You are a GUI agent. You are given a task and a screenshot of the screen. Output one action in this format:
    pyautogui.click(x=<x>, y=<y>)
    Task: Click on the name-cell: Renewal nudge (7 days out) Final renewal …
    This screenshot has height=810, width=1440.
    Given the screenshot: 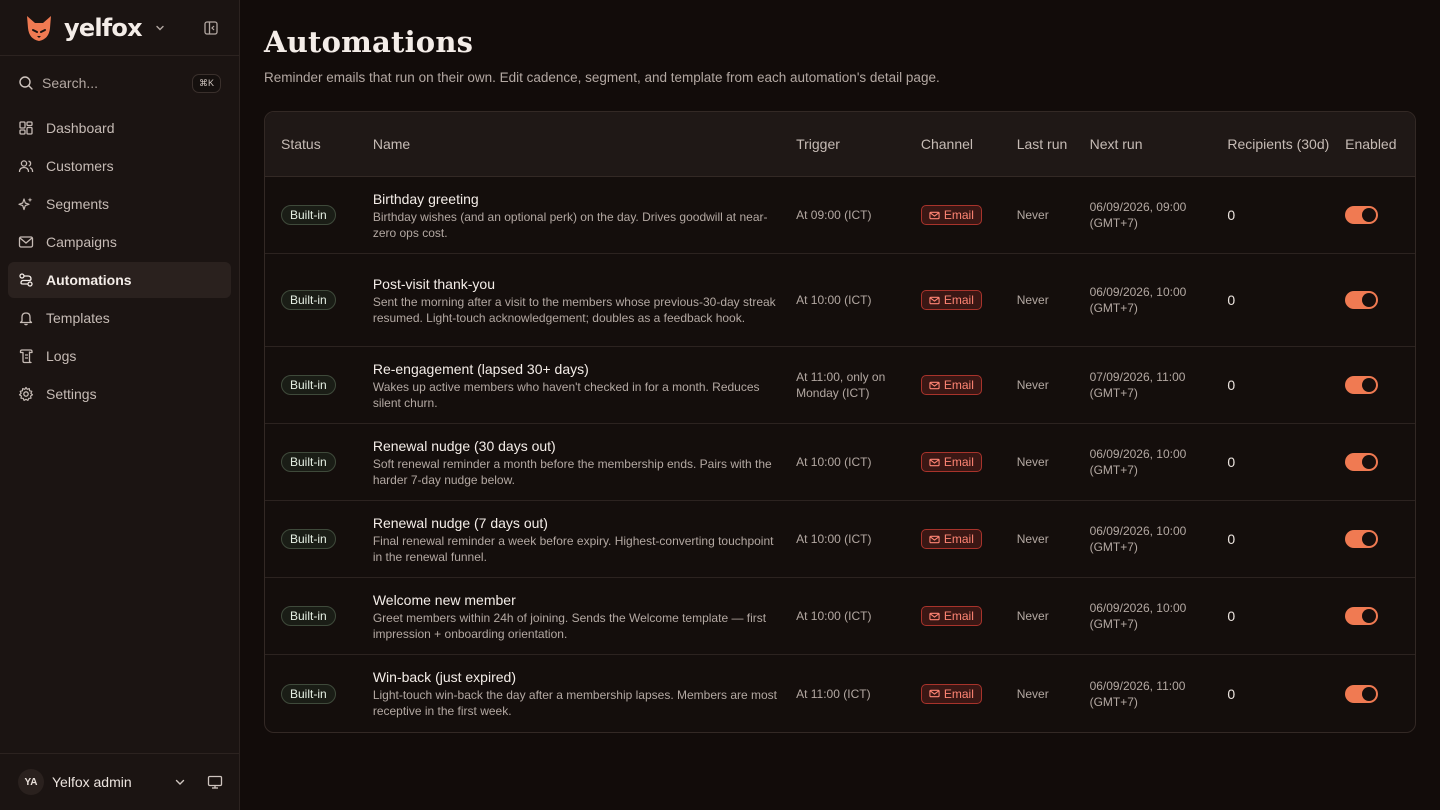 What is the action you would take?
    pyautogui.click(x=584, y=539)
    